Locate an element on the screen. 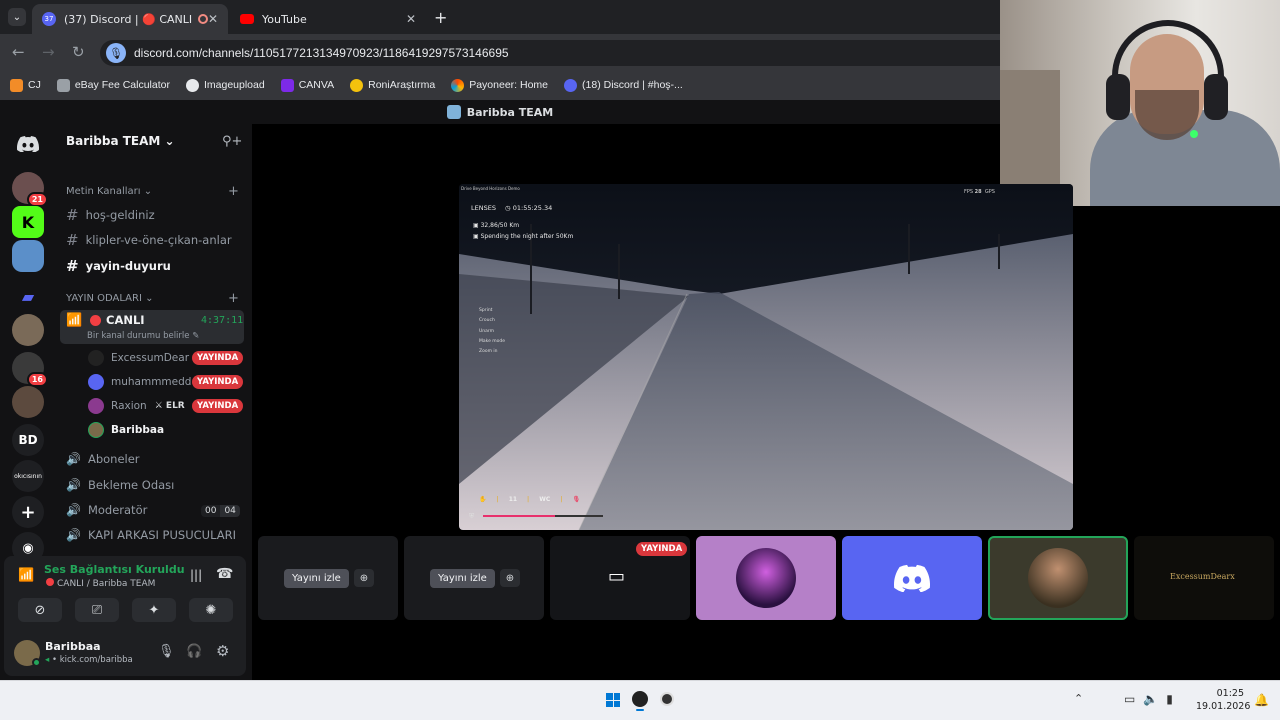 This screenshot has height=720, width=1280. spartan-server-icon: 16 is located at coordinates (30, 369).